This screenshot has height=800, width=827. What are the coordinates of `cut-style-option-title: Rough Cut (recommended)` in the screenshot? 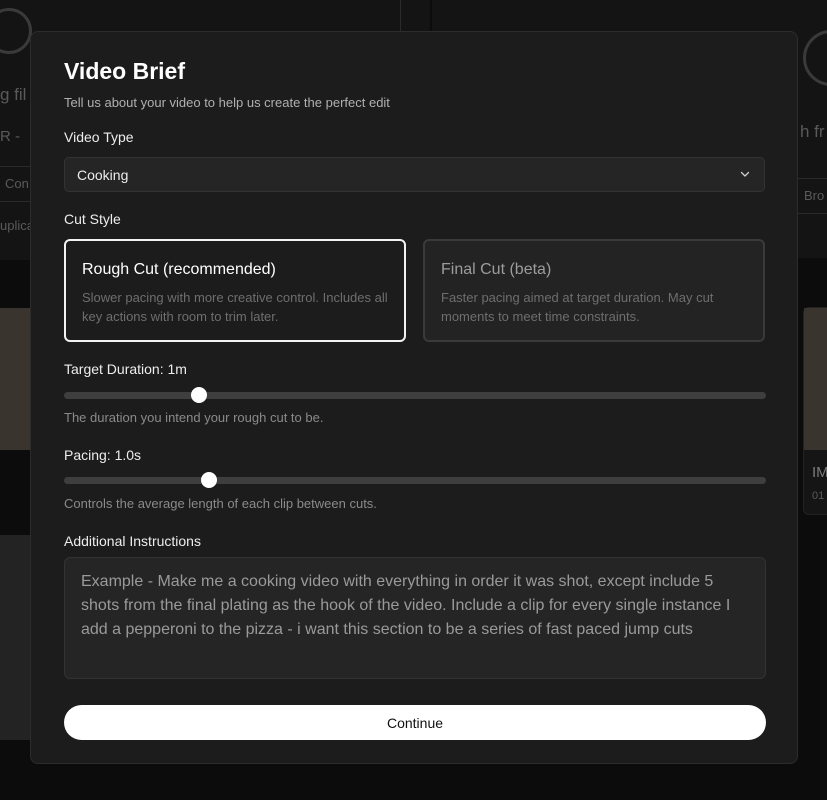 It's located at (179, 269).